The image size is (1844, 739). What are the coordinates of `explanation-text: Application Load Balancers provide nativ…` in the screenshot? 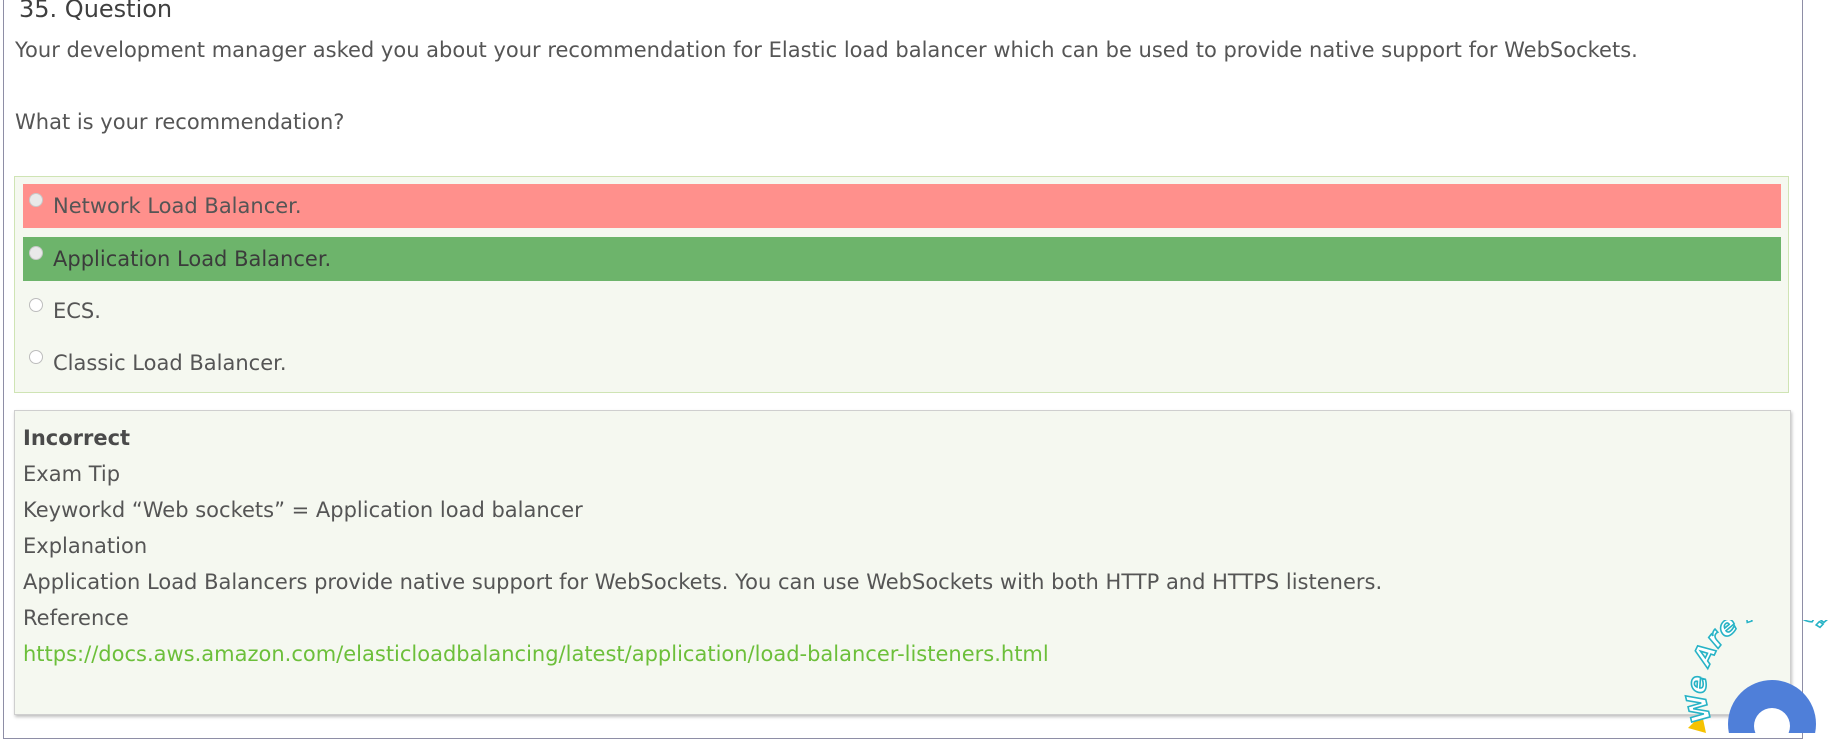 It's located at (703, 582).